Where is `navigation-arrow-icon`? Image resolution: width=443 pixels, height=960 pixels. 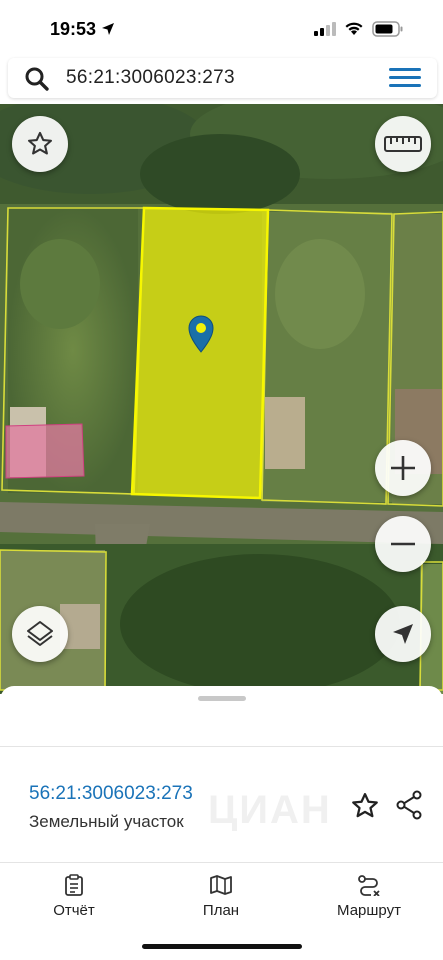
navigation-arrow-icon is located at coordinates (403, 634).